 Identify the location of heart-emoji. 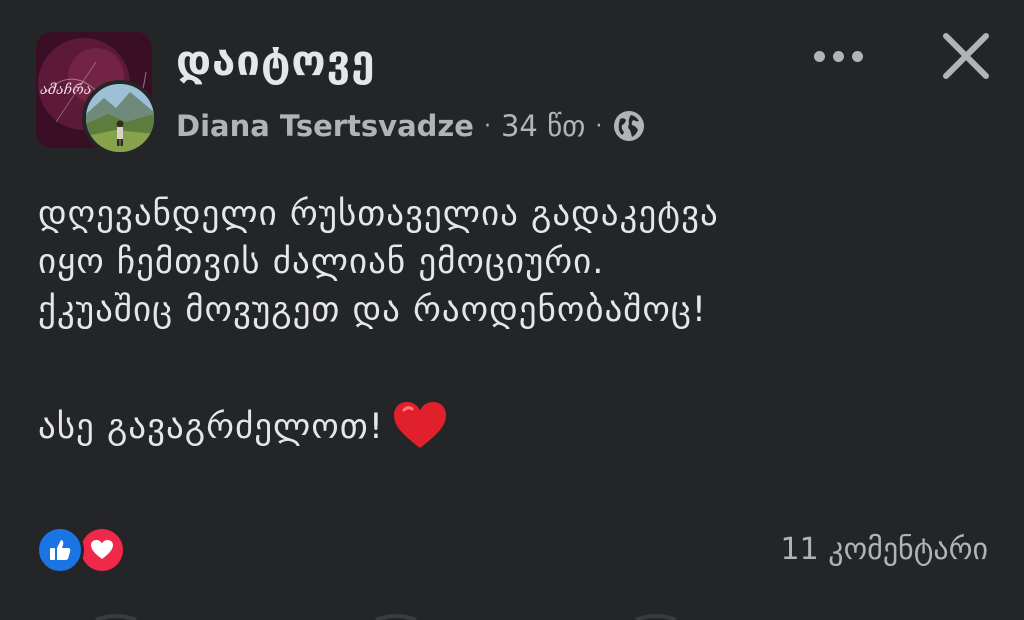
(420, 425).